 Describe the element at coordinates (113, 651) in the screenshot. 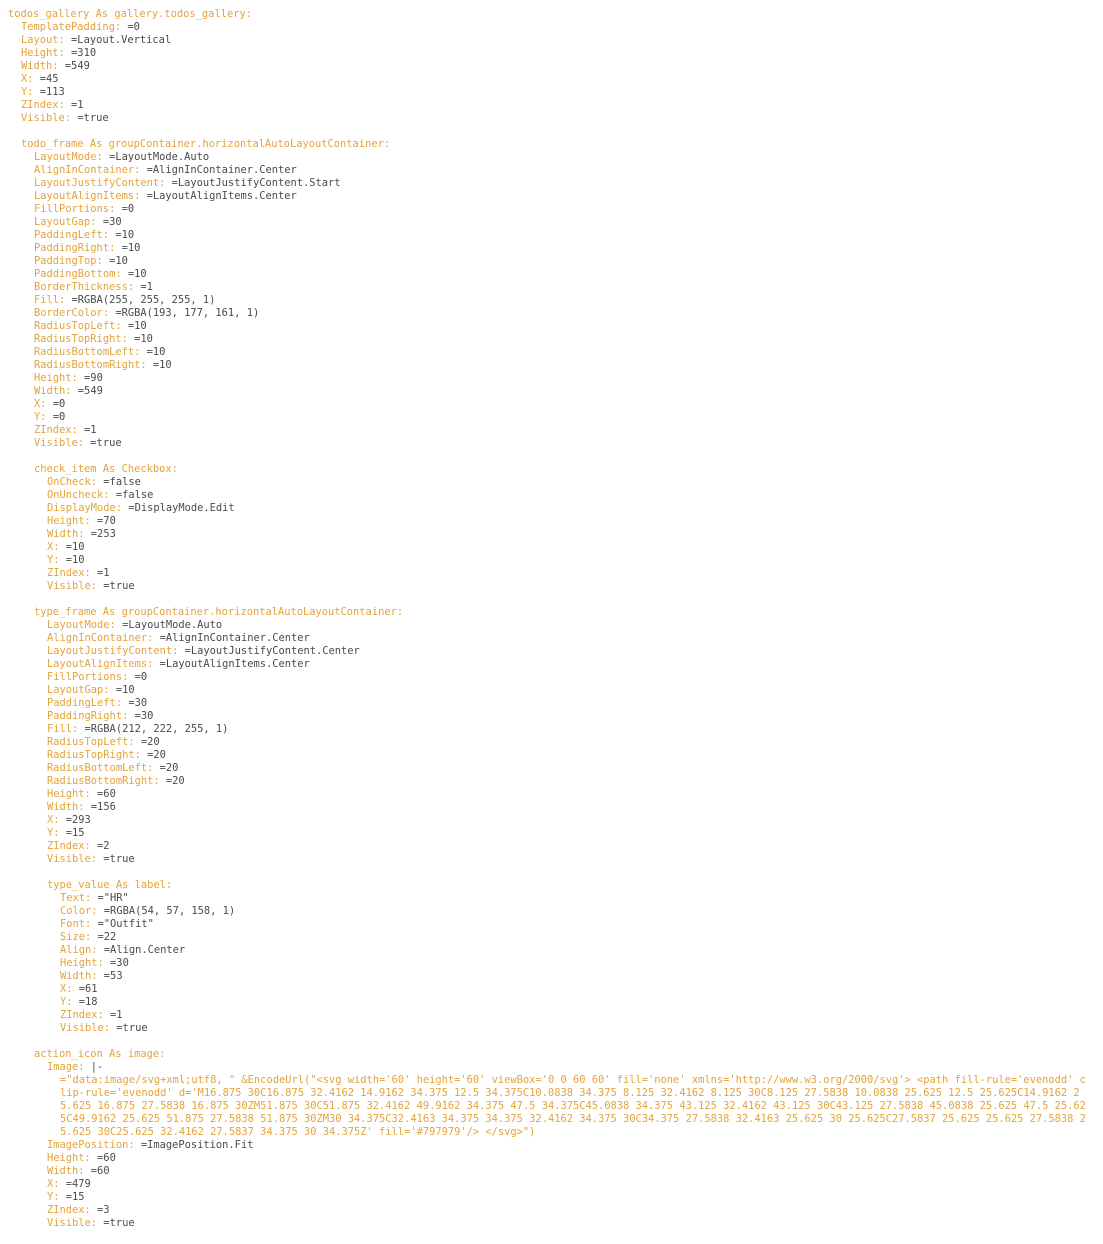

I see `code-key: LayoutJustifyContent:` at that location.